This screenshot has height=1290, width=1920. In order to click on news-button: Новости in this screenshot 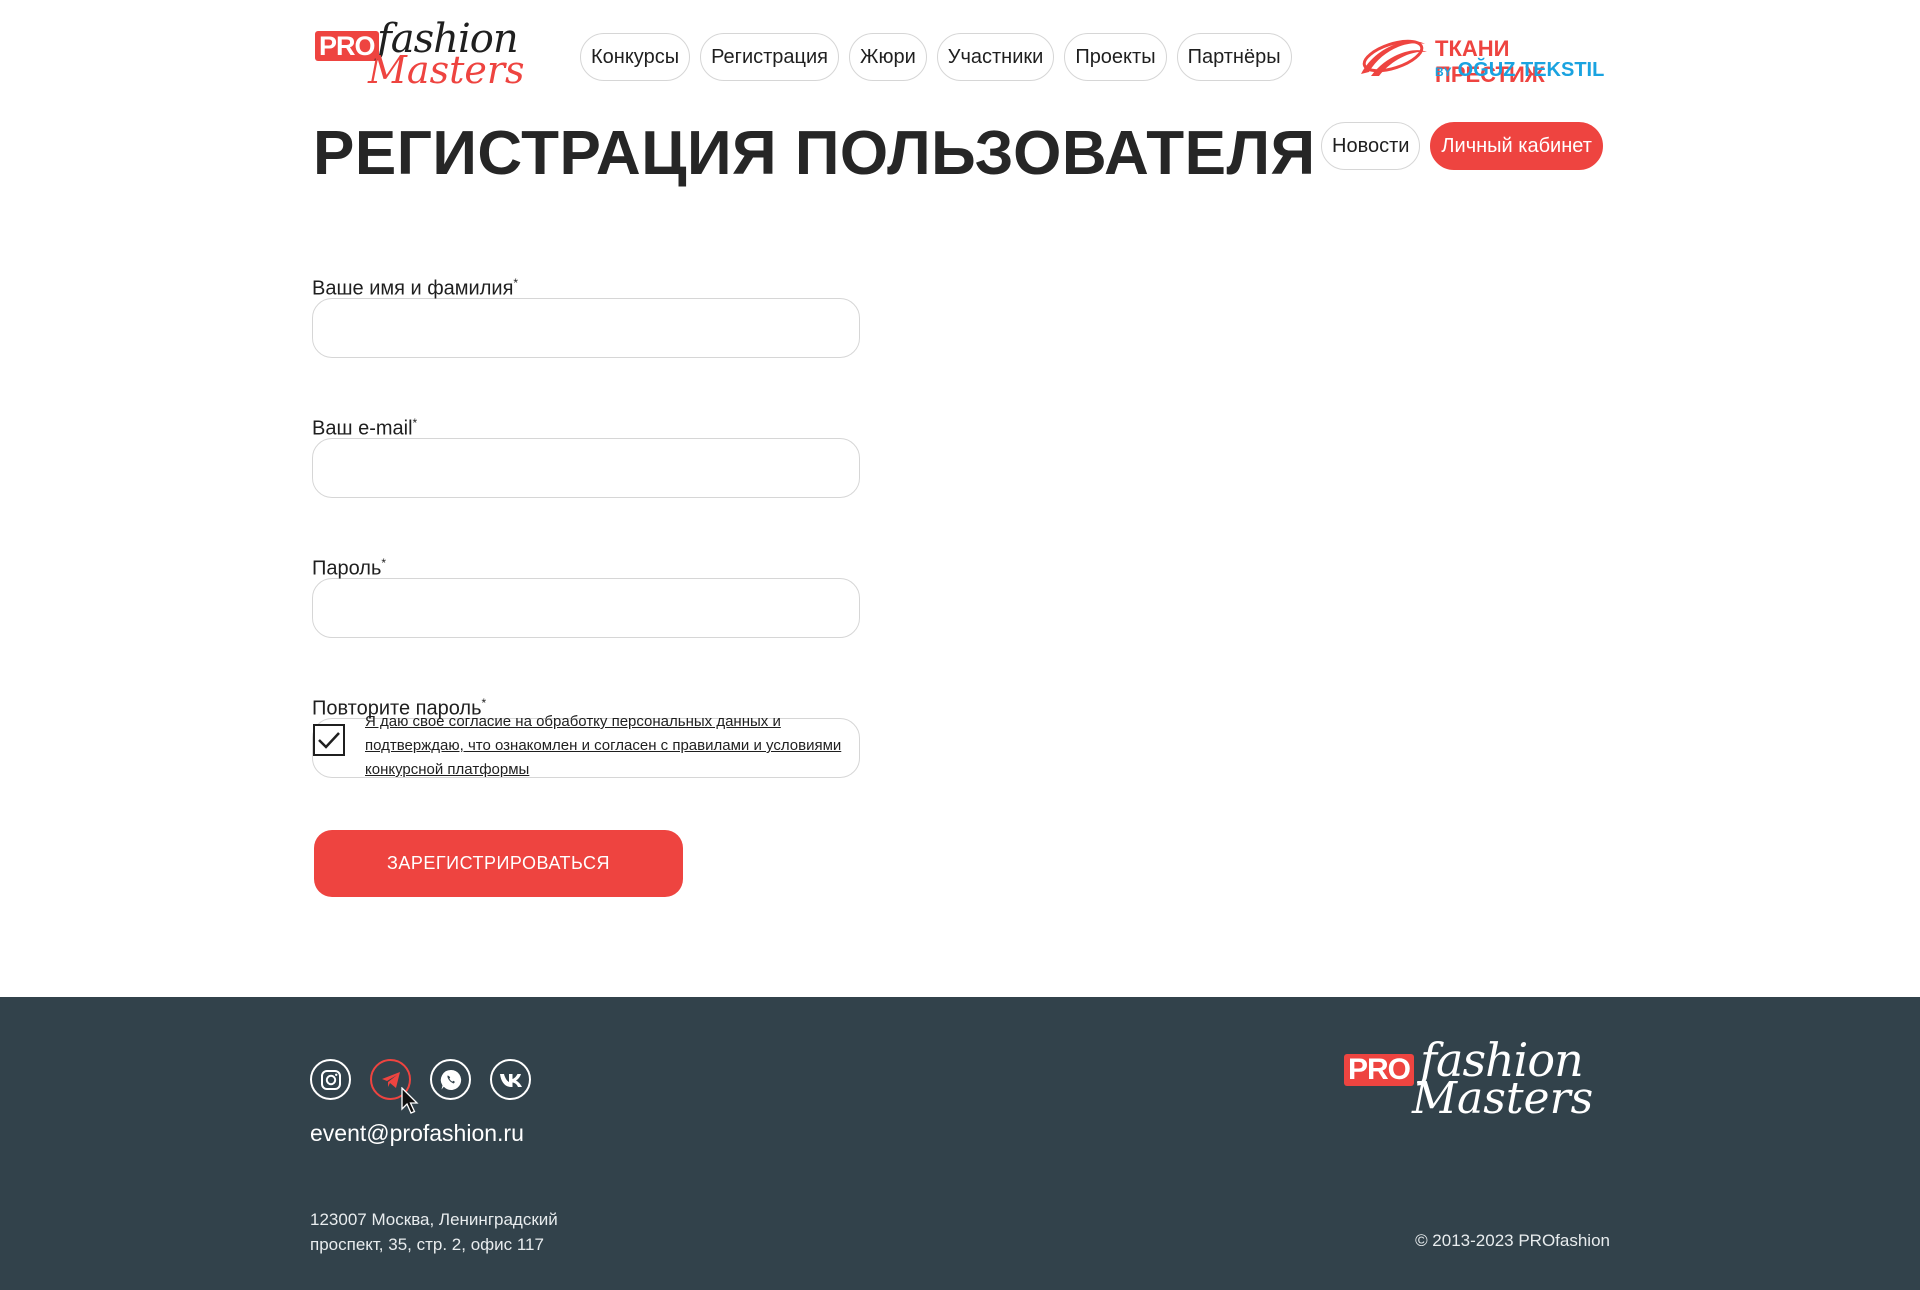, I will do `click(1371, 146)`.